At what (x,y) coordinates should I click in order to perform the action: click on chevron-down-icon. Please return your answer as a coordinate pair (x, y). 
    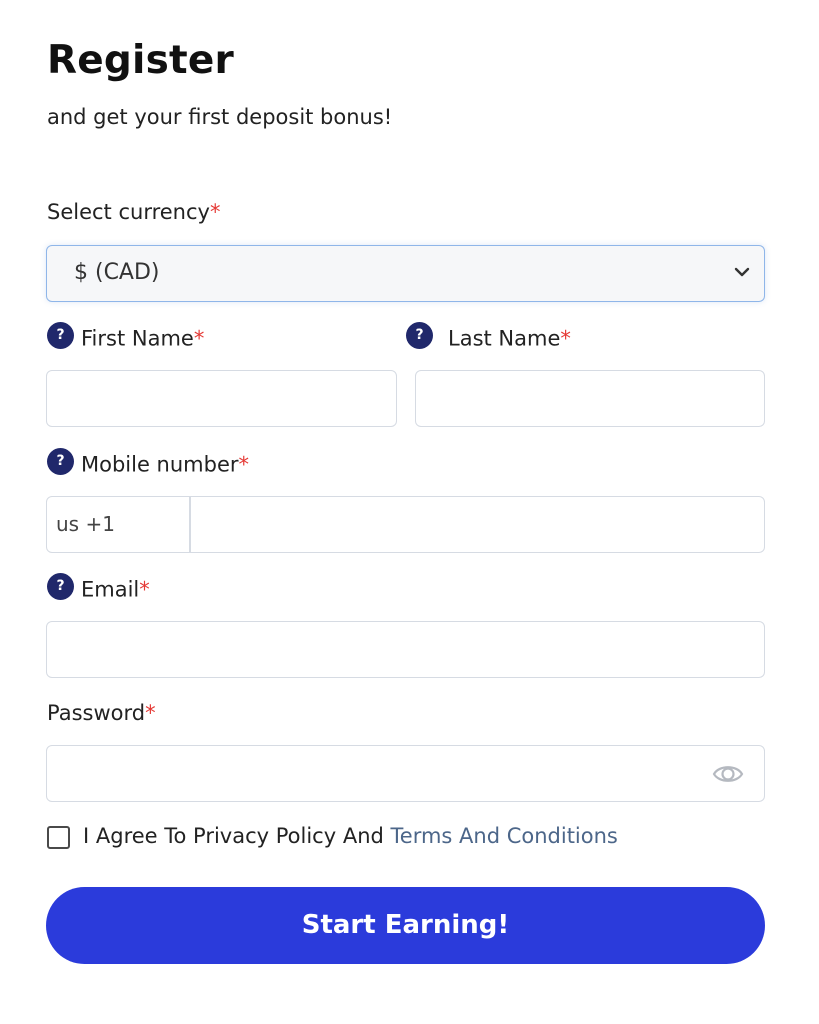
    Looking at the image, I should click on (742, 272).